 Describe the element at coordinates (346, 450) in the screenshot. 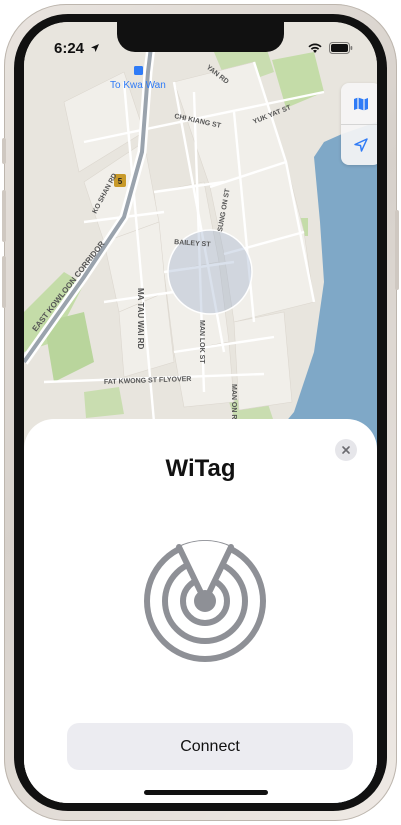

I see `close-icon` at that location.